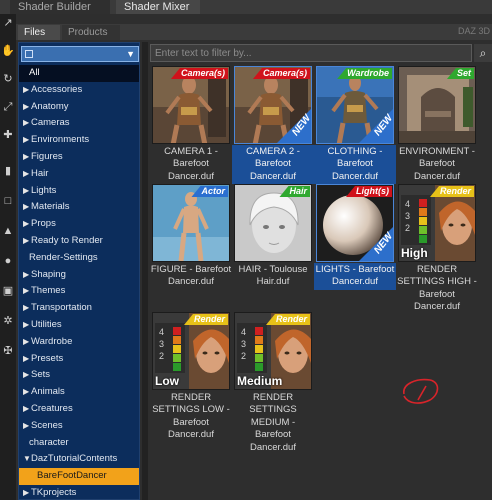 The image size is (492, 500). What do you see at coordinates (8, 135) in the screenshot?
I see `move-tool-icon: ✚` at bounding box center [8, 135].